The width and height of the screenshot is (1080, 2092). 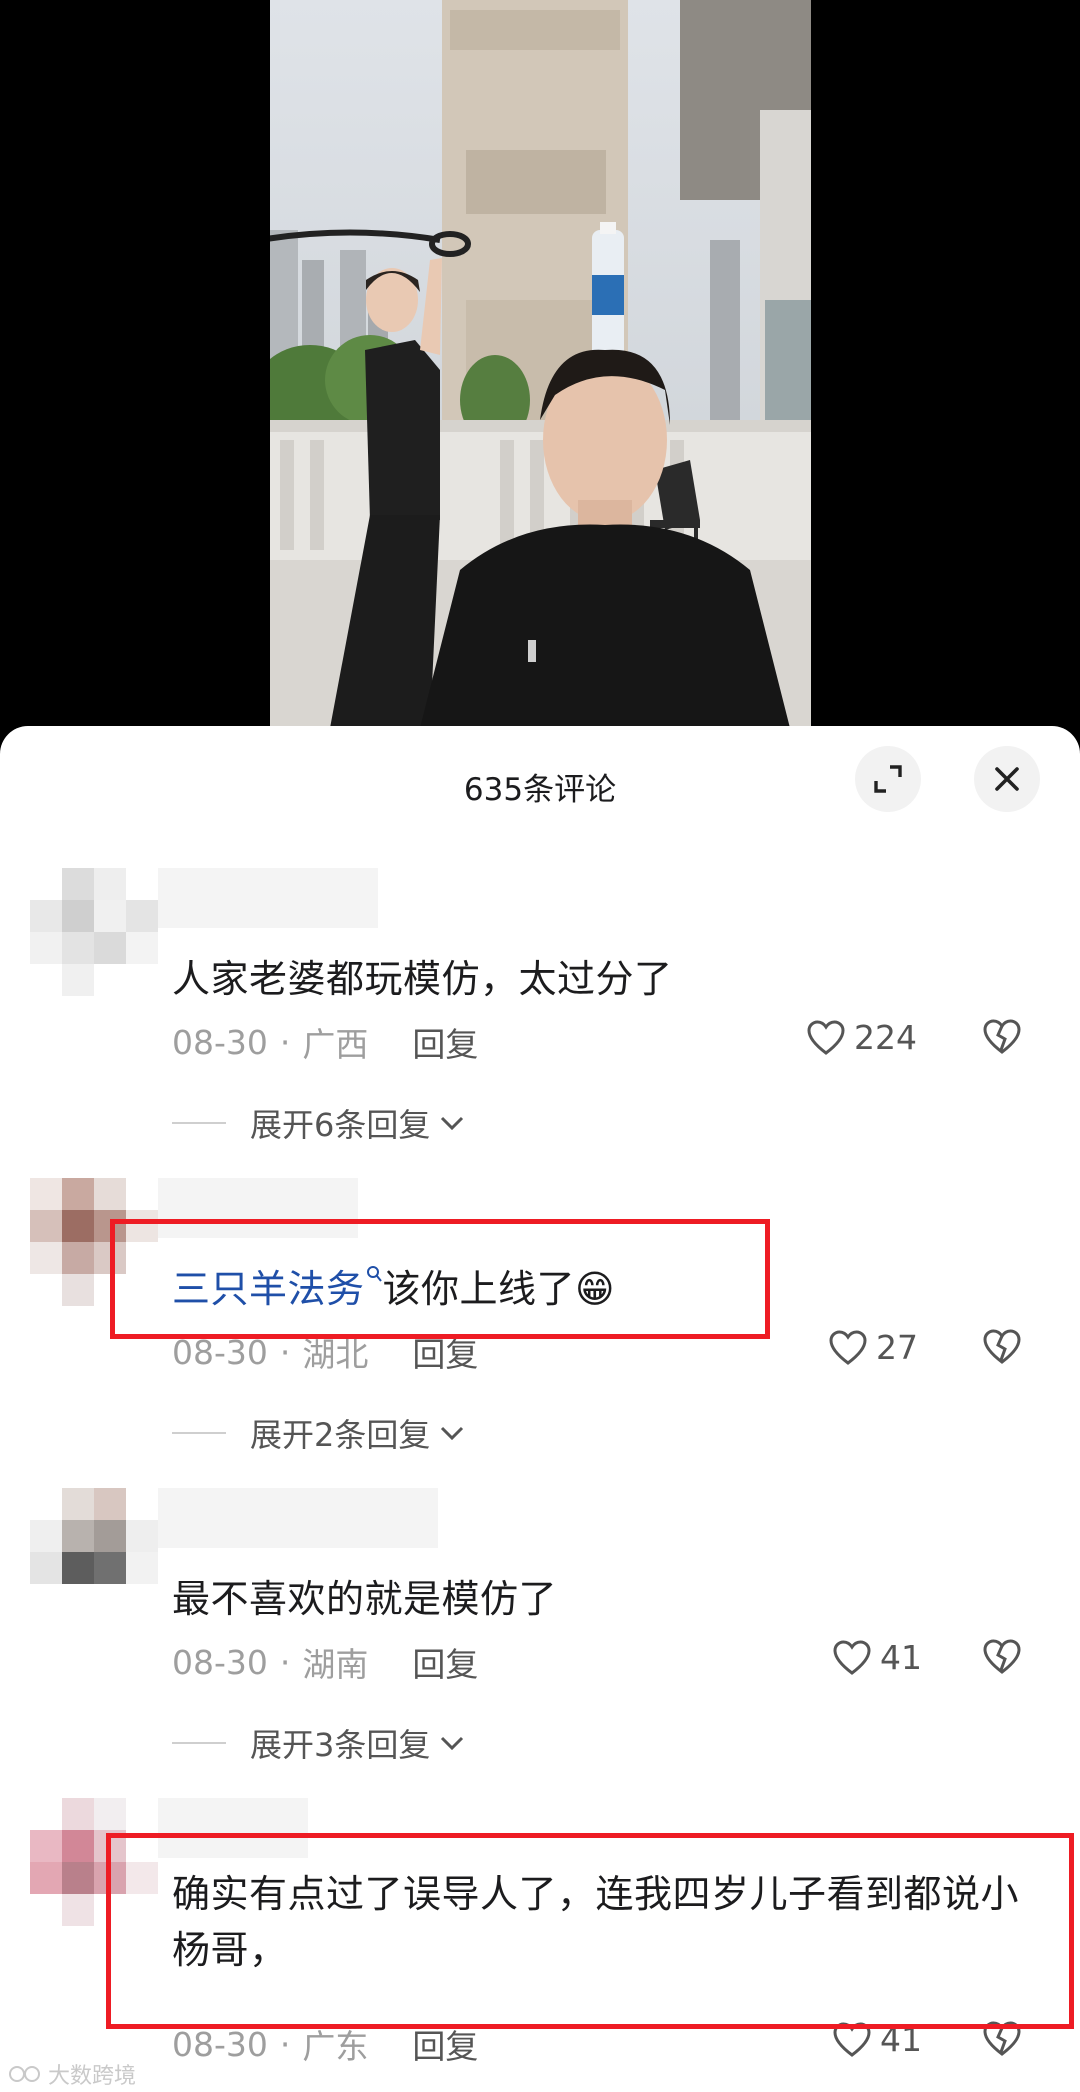 I want to click on comment-meta: 08-30 · 广西 回复, so click(x=325, y=1042).